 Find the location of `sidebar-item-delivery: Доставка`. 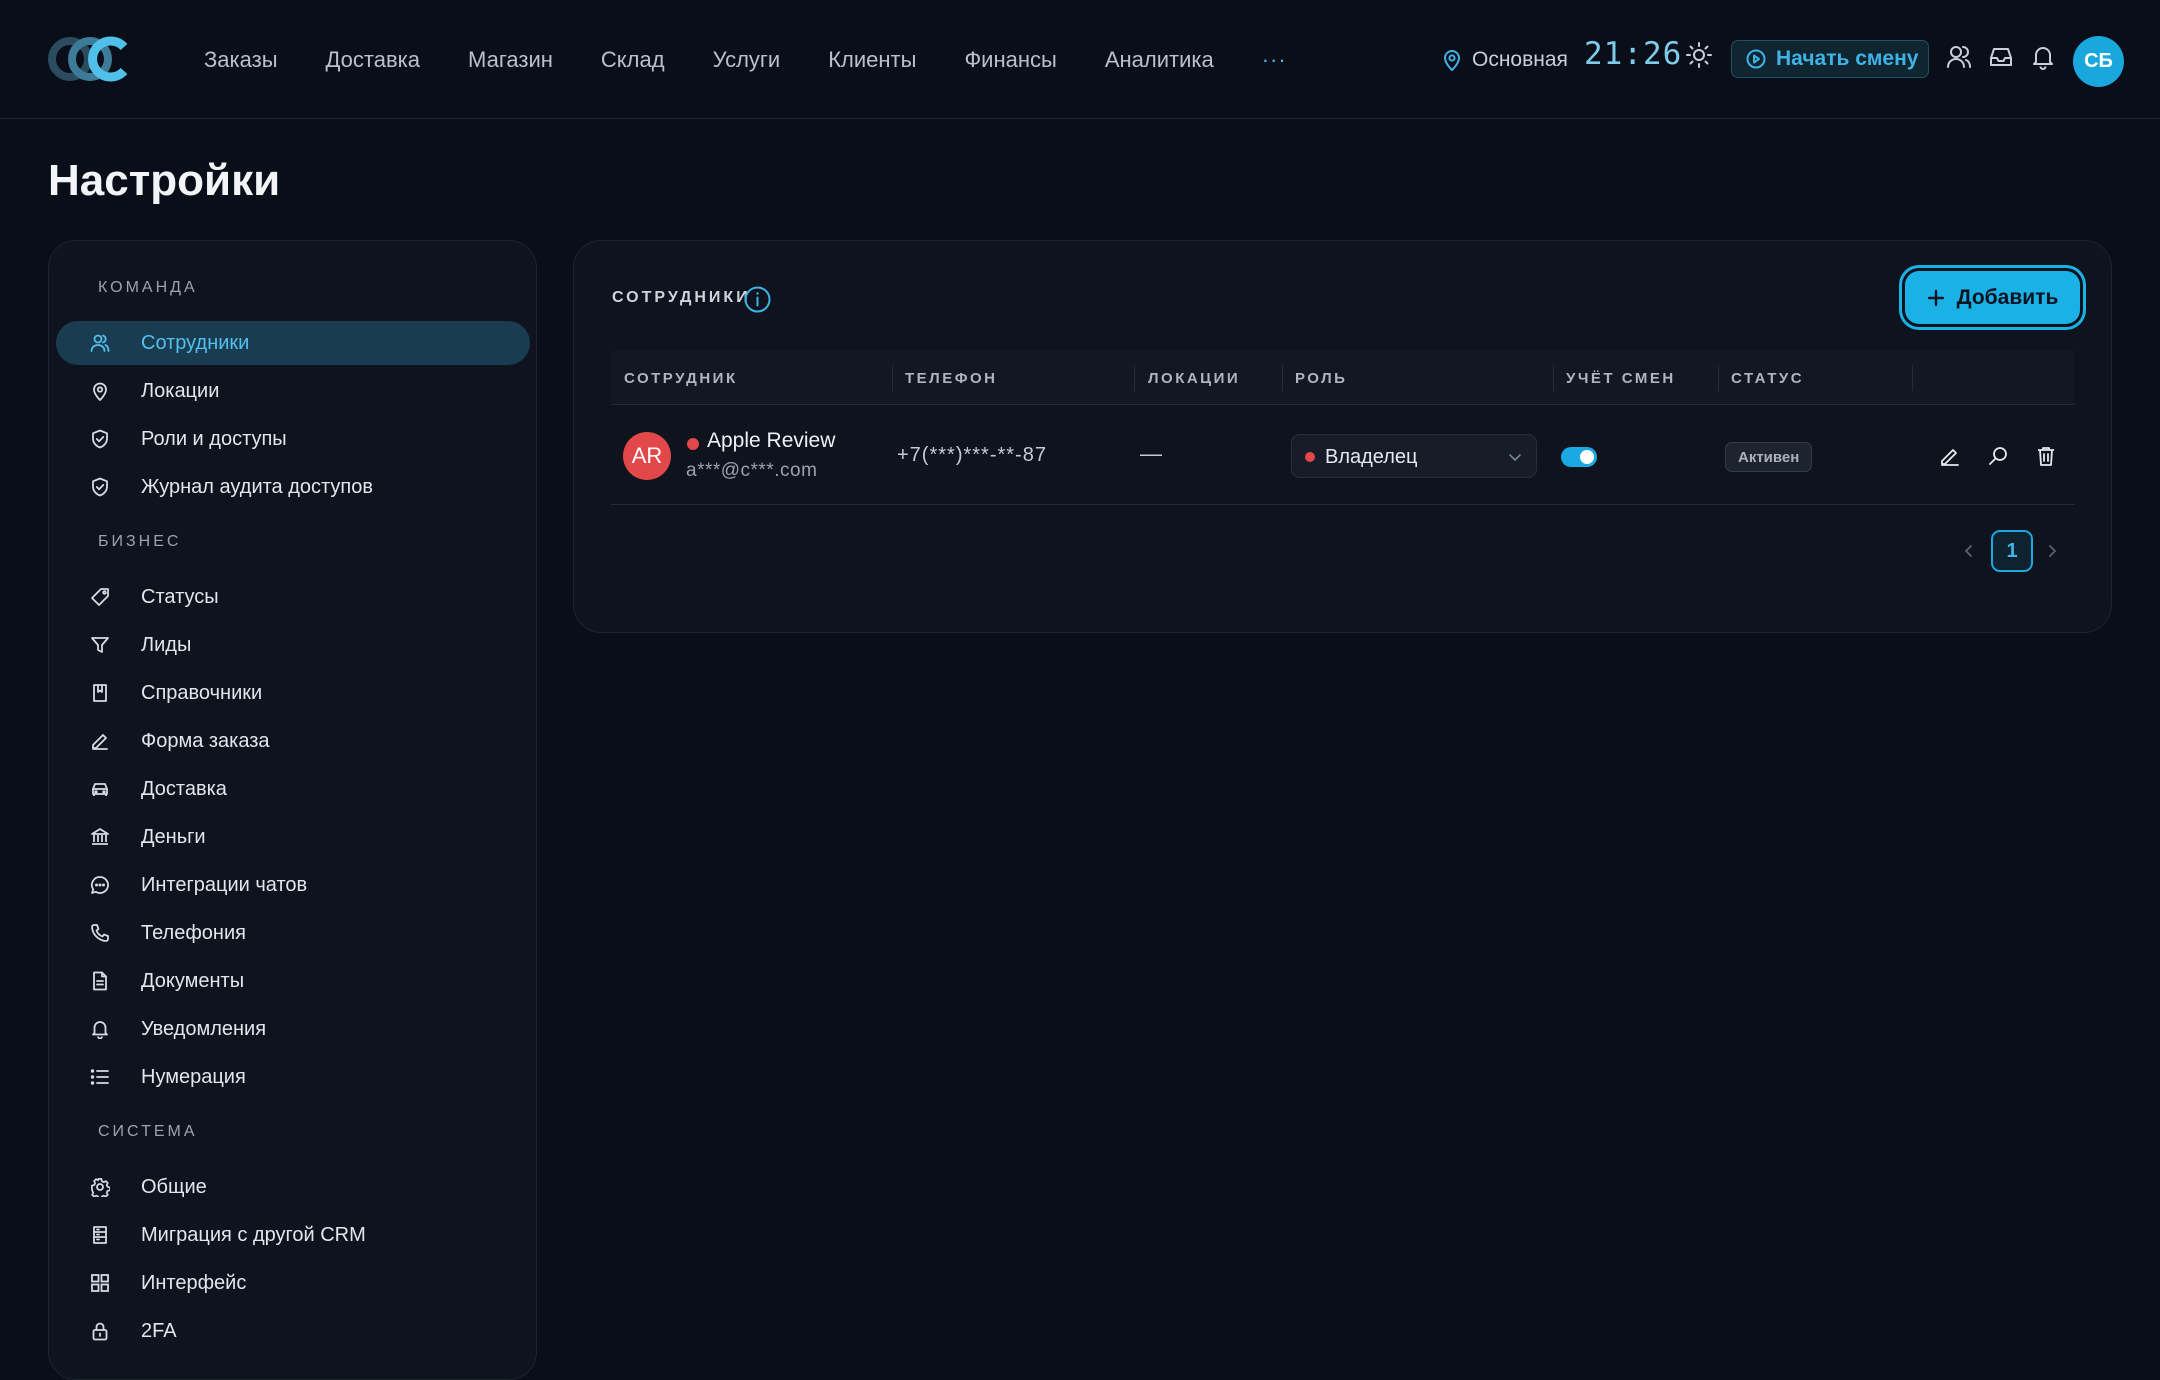

sidebar-item-delivery: Доставка is located at coordinates (293, 789).